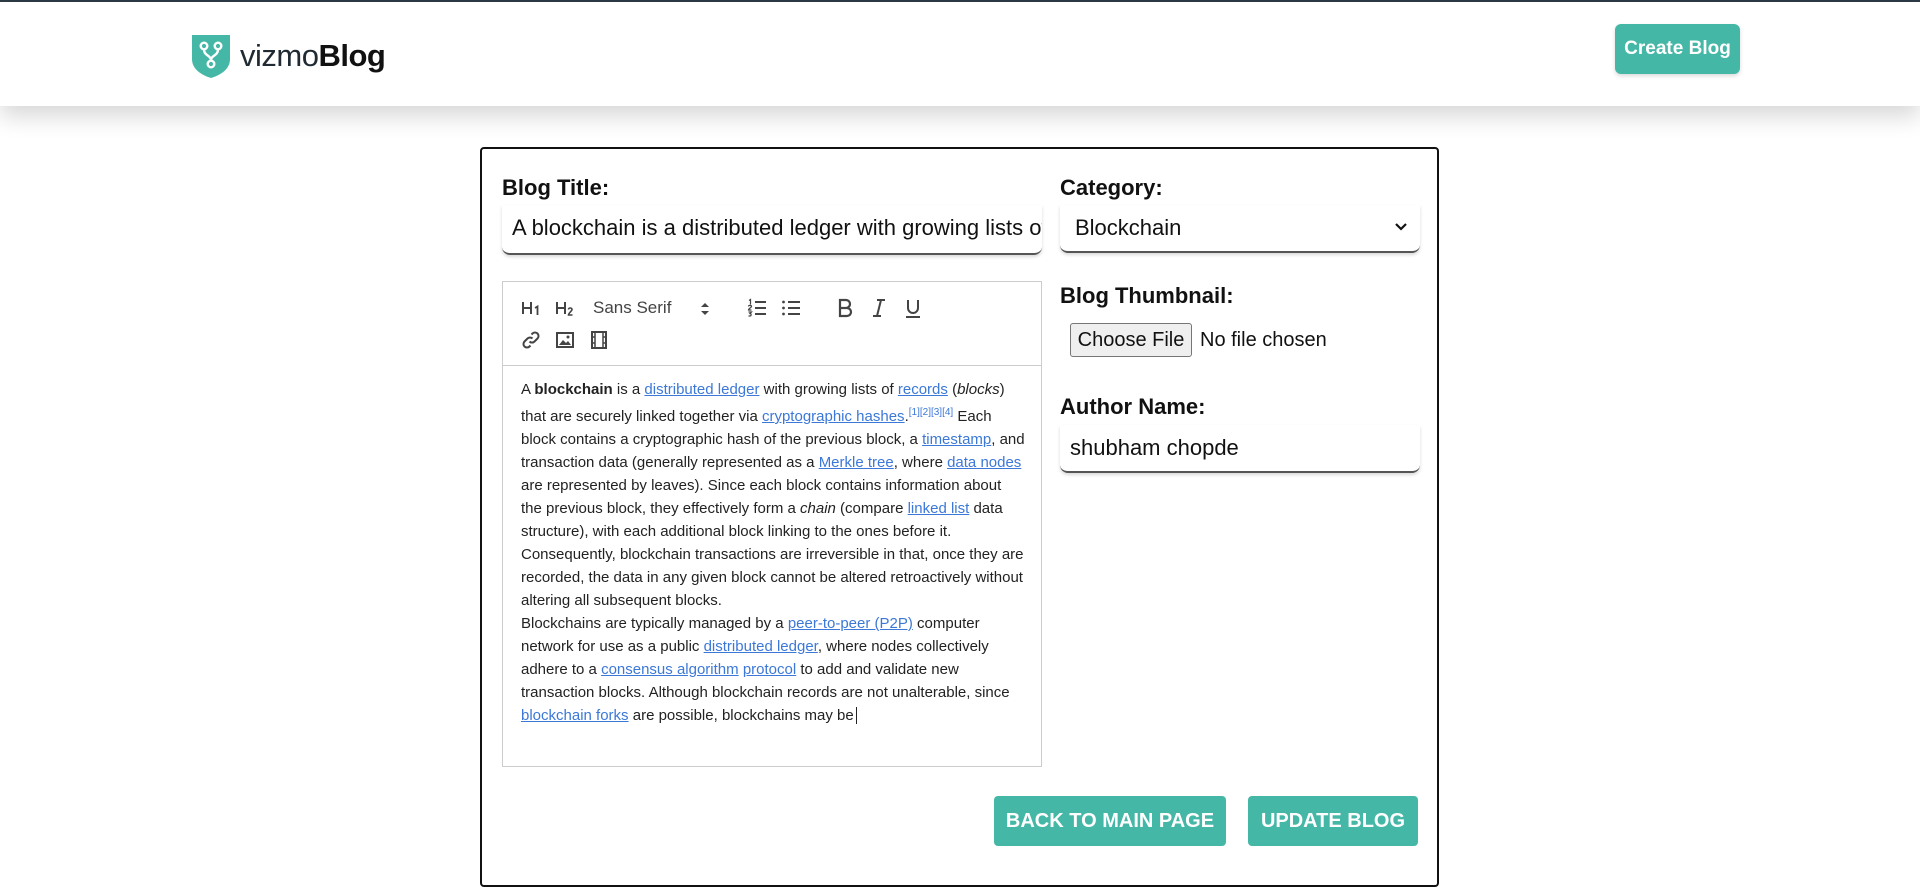 The image size is (1920, 887). Describe the element at coordinates (879, 308) in the screenshot. I see `italic-icon` at that location.